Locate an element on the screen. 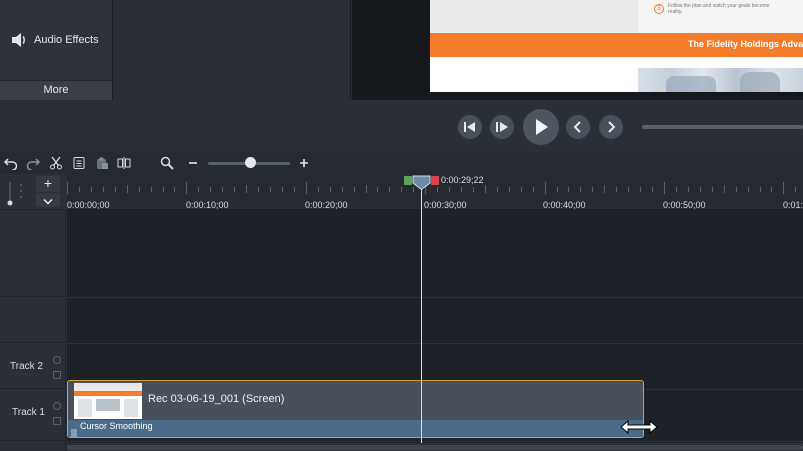  add-track-button: + is located at coordinates (48, 184).